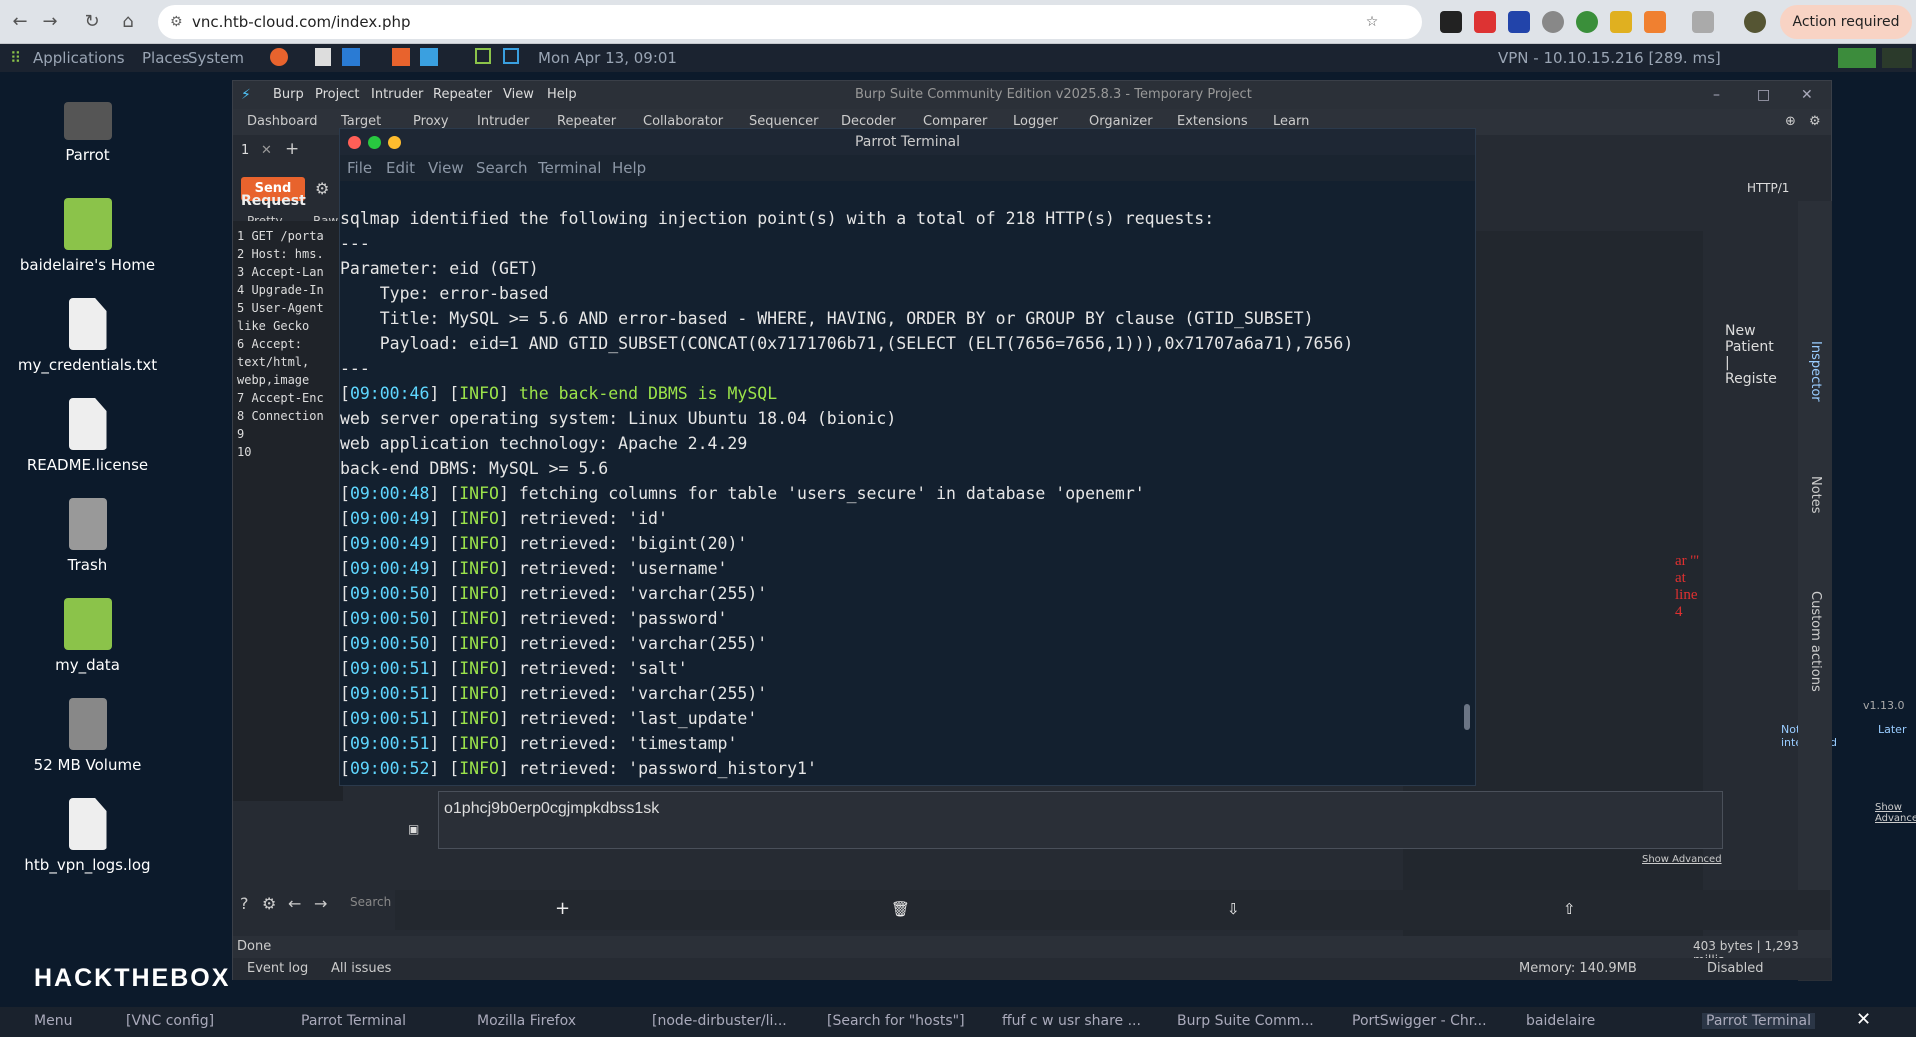 This screenshot has height=1037, width=1916. Describe the element at coordinates (483, 56) in the screenshot. I see `terminal-launcher-icon` at that location.